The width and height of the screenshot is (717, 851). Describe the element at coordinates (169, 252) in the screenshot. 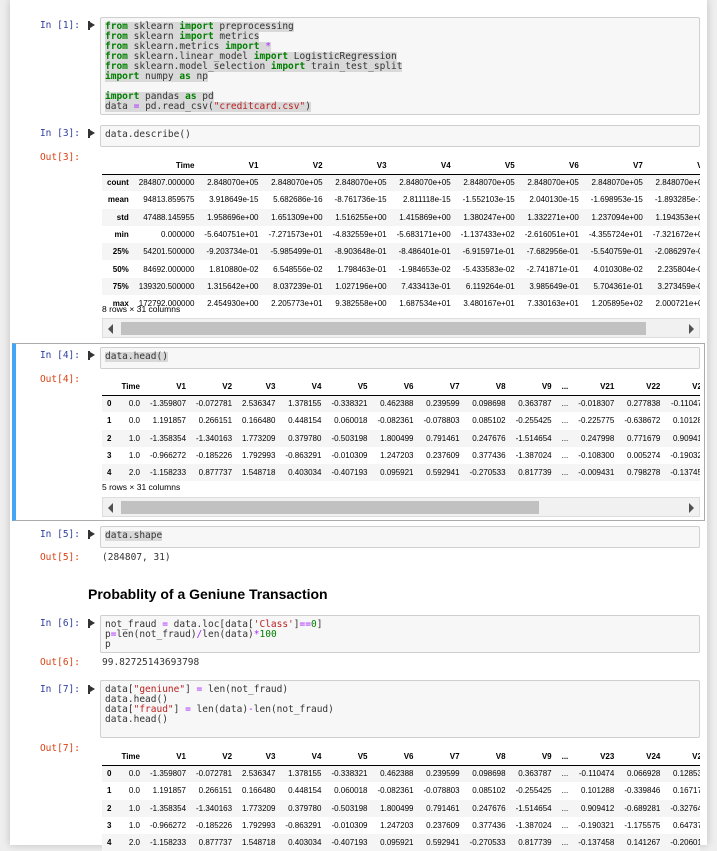

I see `table-cell: 54201.500000` at that location.